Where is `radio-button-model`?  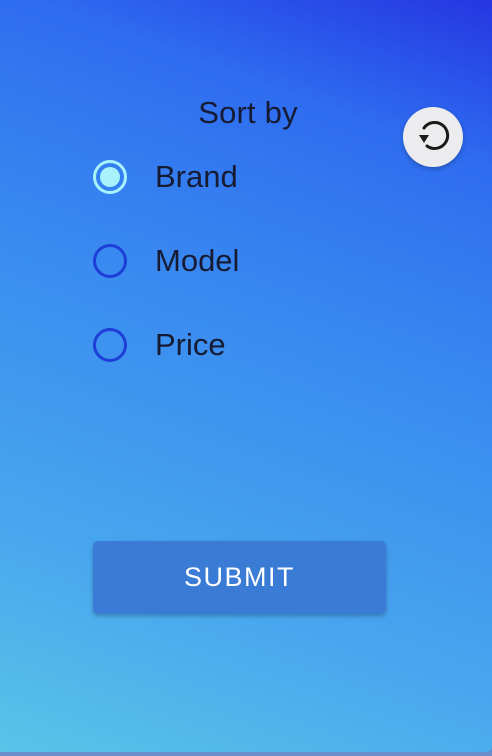
radio-button-model is located at coordinates (110, 261).